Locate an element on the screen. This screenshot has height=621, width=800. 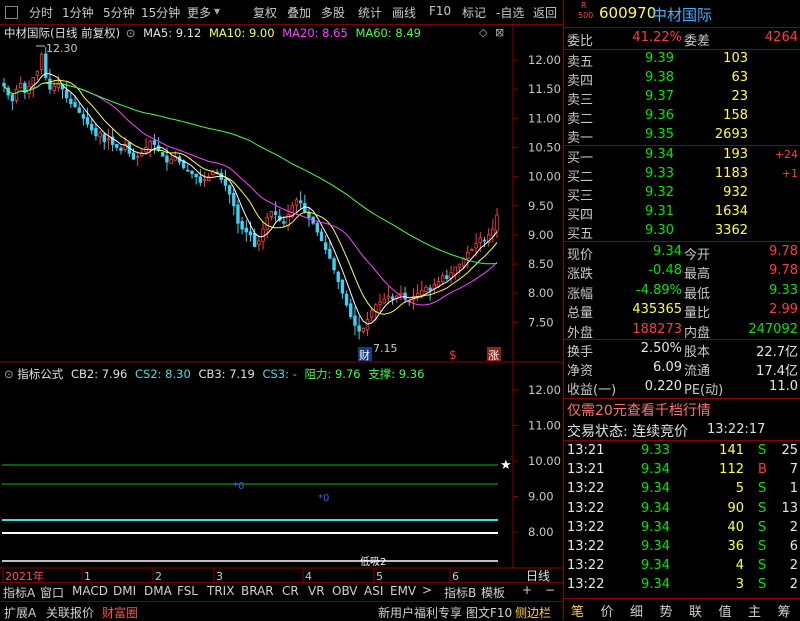
toolbar-add-favorite: -自选 is located at coordinates (510, 12).